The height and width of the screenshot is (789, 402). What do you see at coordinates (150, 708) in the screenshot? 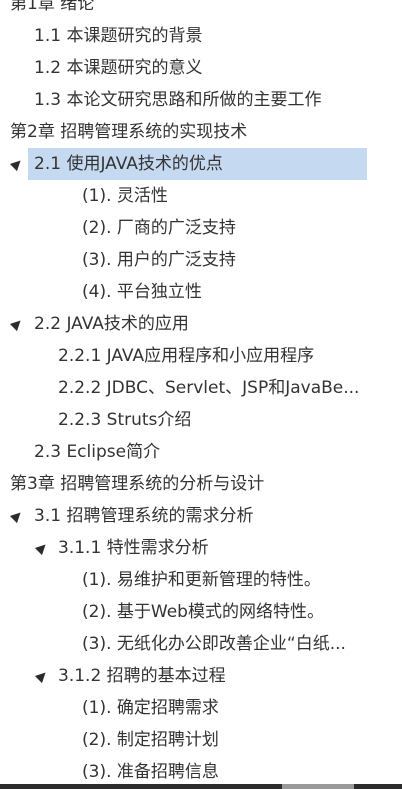
I see `outline-item-label: (1). 确定招聘需求` at bounding box center [150, 708].